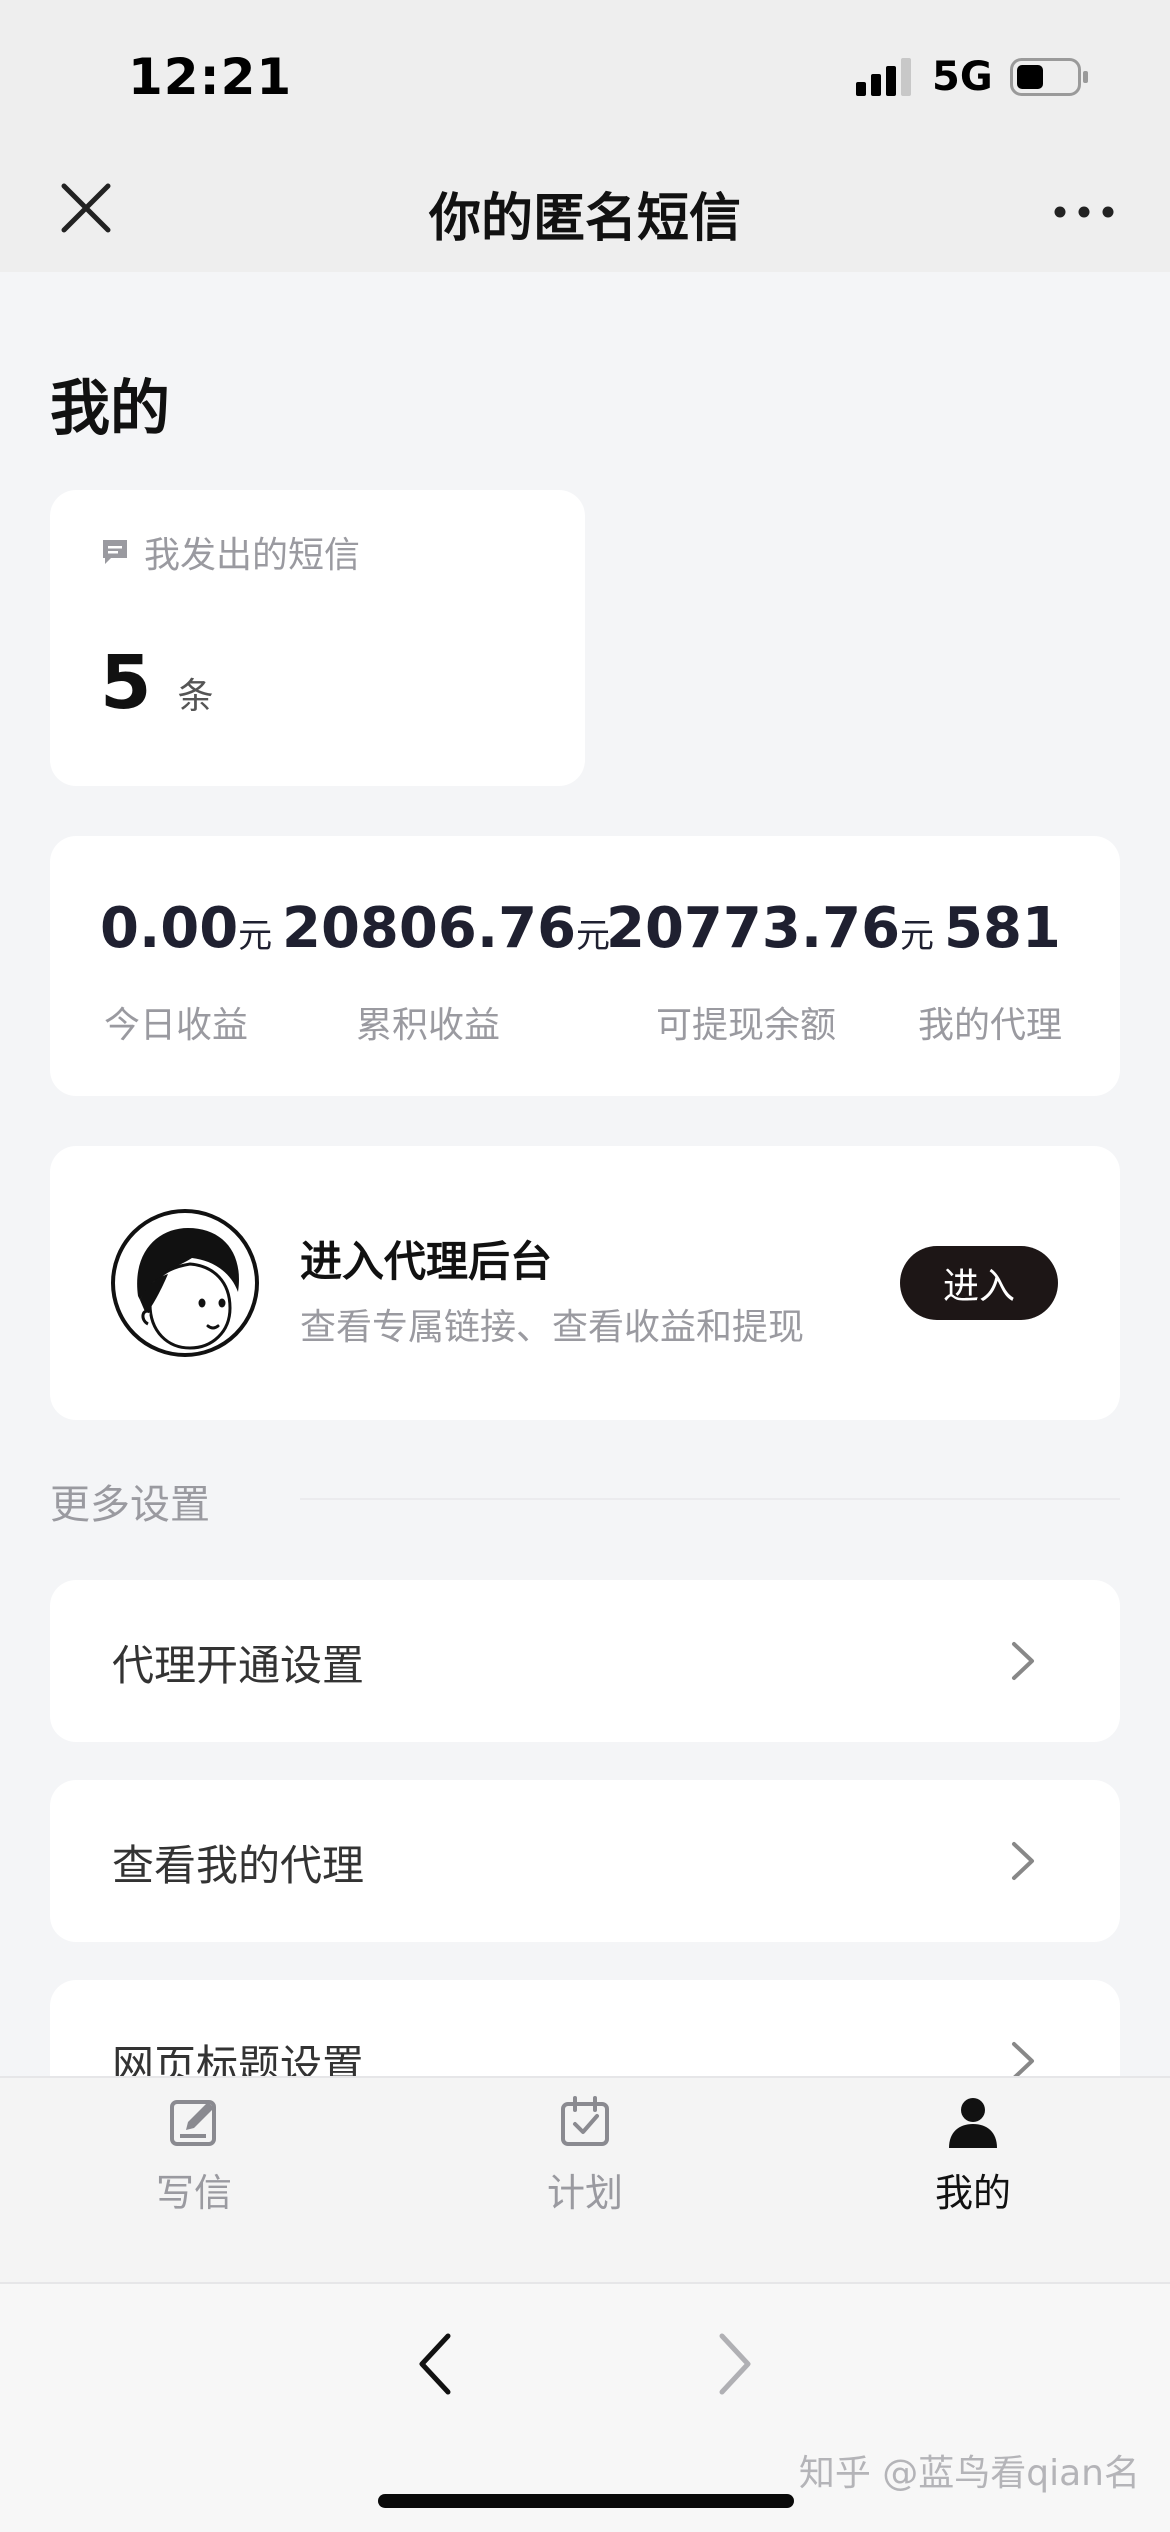  What do you see at coordinates (157, 683) in the screenshot?
I see `sent-sms-count-row: 5 条` at bounding box center [157, 683].